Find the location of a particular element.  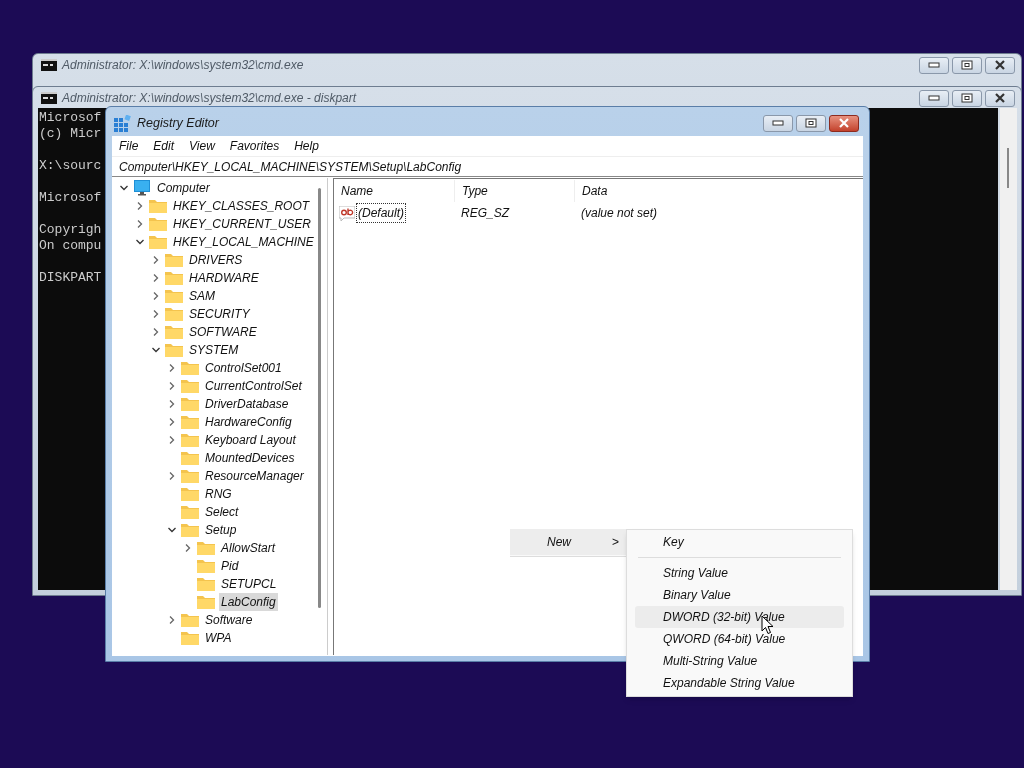

tree-item: Software is located at coordinates (229, 620).